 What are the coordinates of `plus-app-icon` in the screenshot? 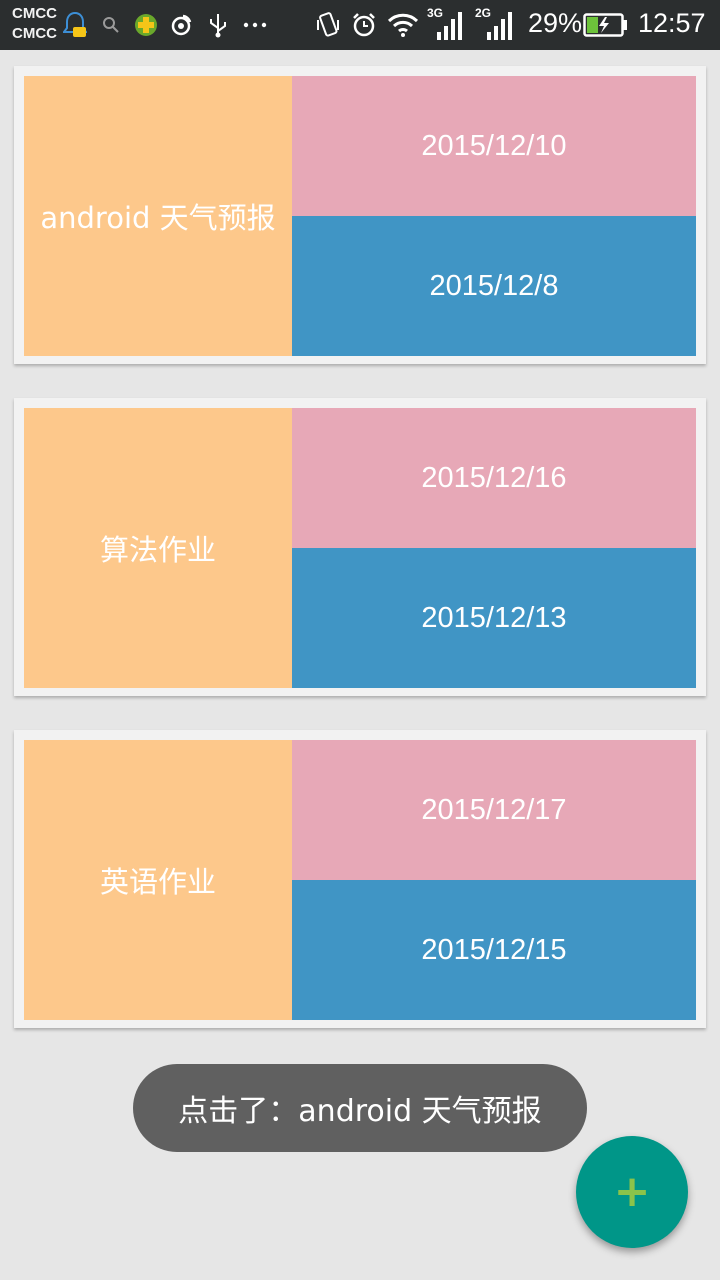 It's located at (146, 25).